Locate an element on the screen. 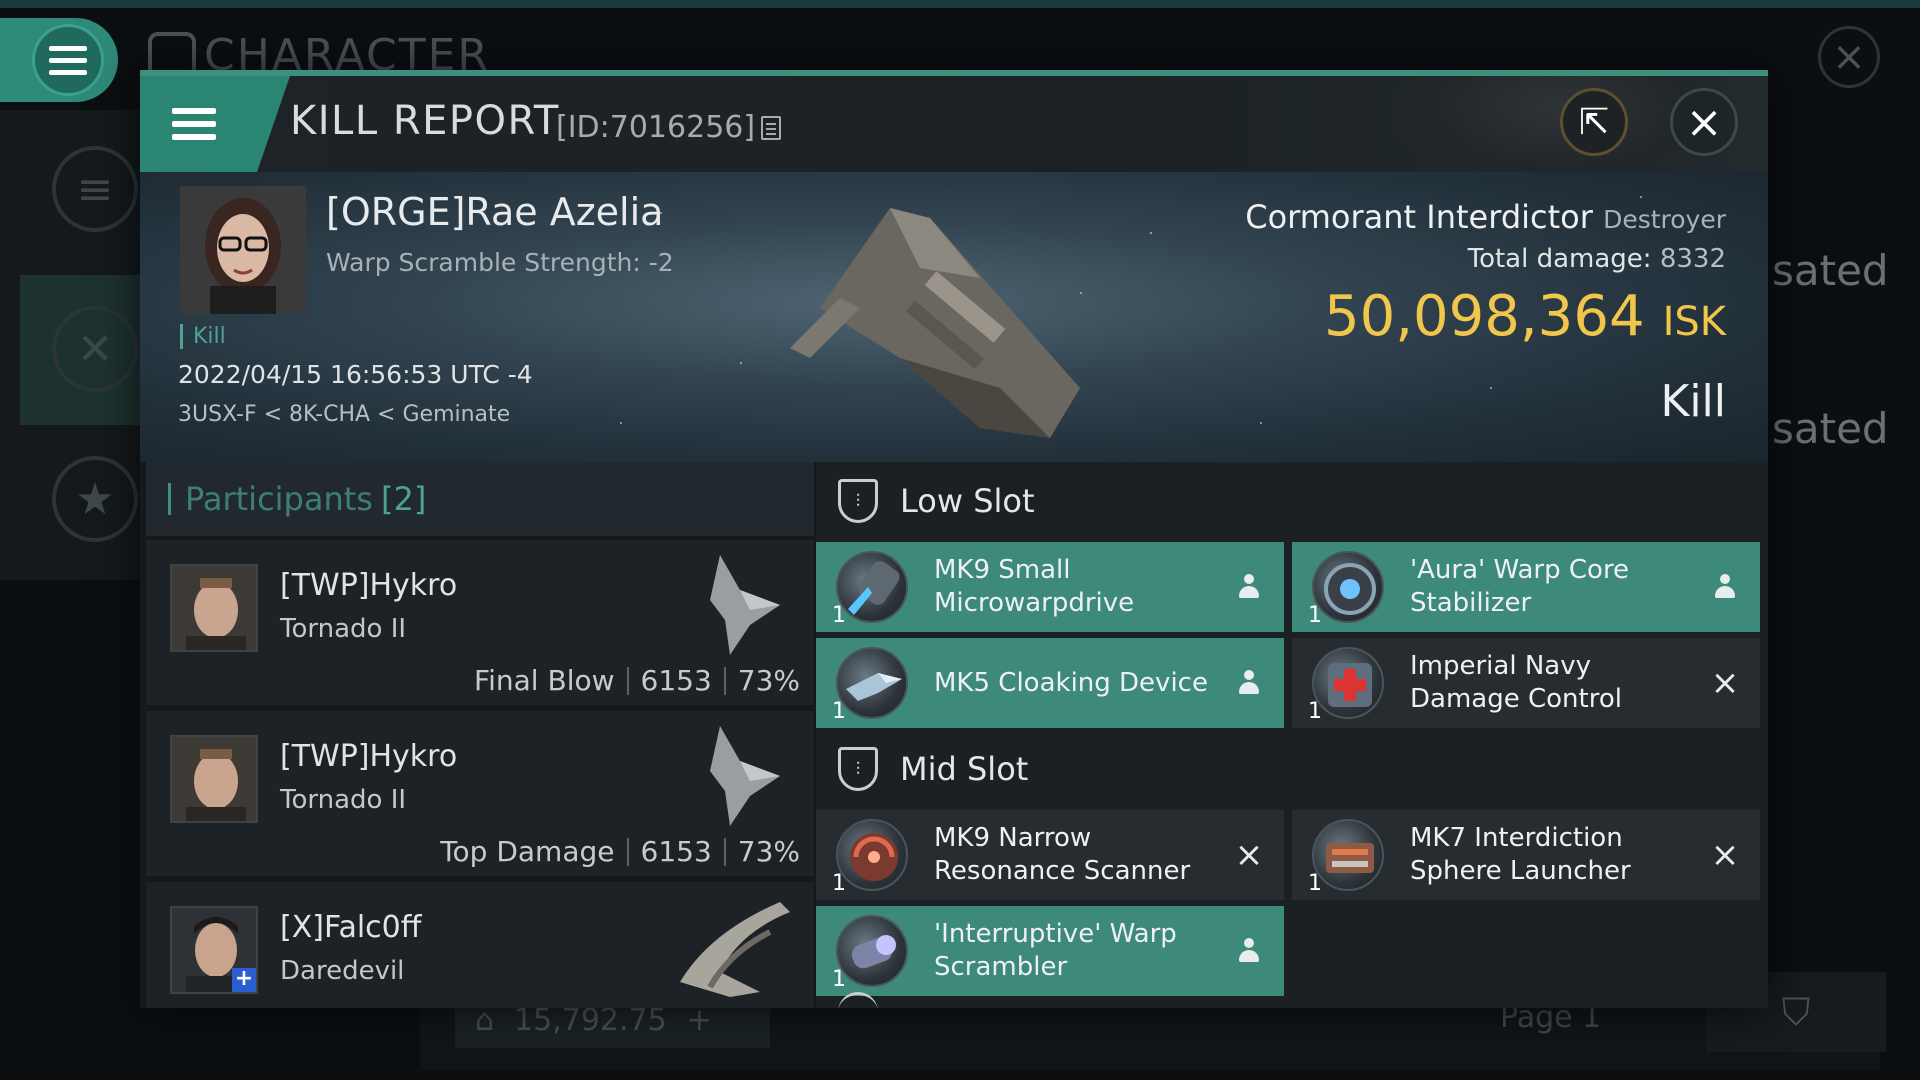 This screenshot has width=1920, height=1080. module-item: 1 MK9 Narrow Resonance Scanner × is located at coordinates (1050, 855).